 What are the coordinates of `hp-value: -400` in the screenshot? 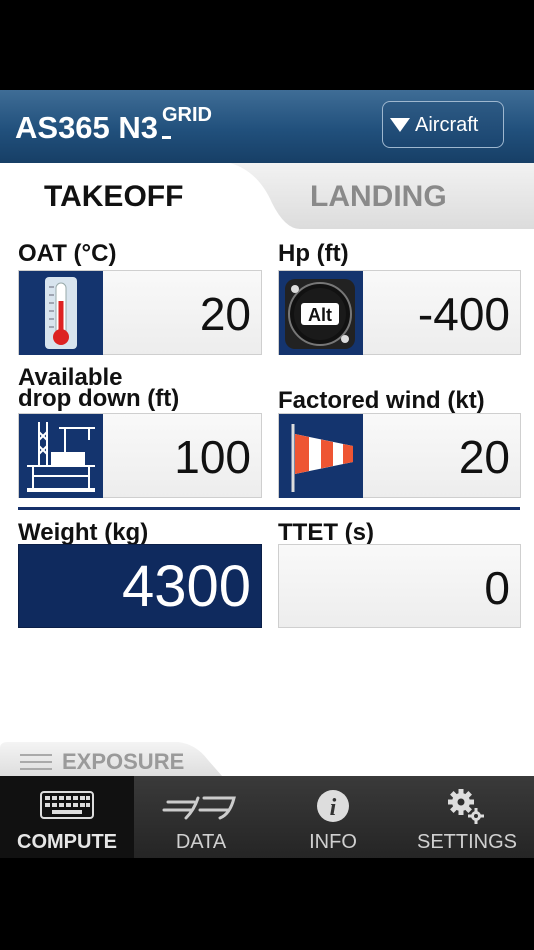 It's located at (463, 314).